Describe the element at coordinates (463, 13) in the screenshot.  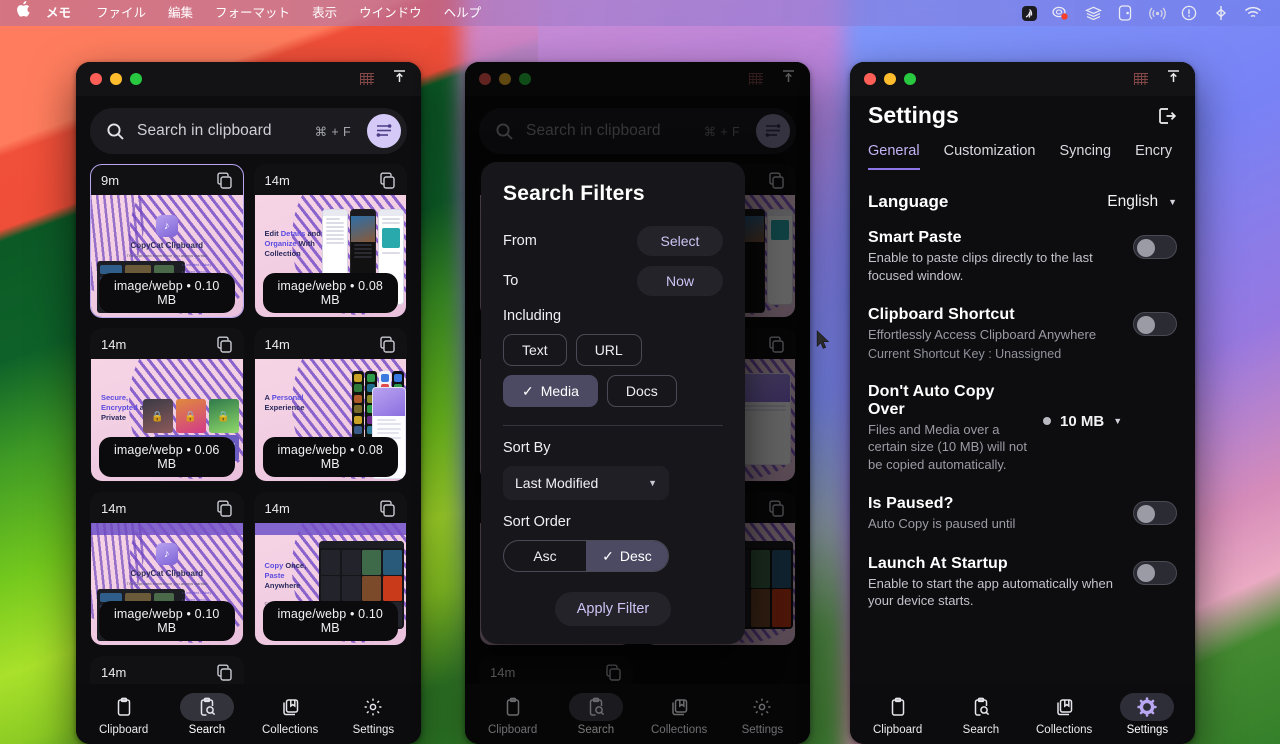
I see `menu-item-help: ヘルプ` at that location.